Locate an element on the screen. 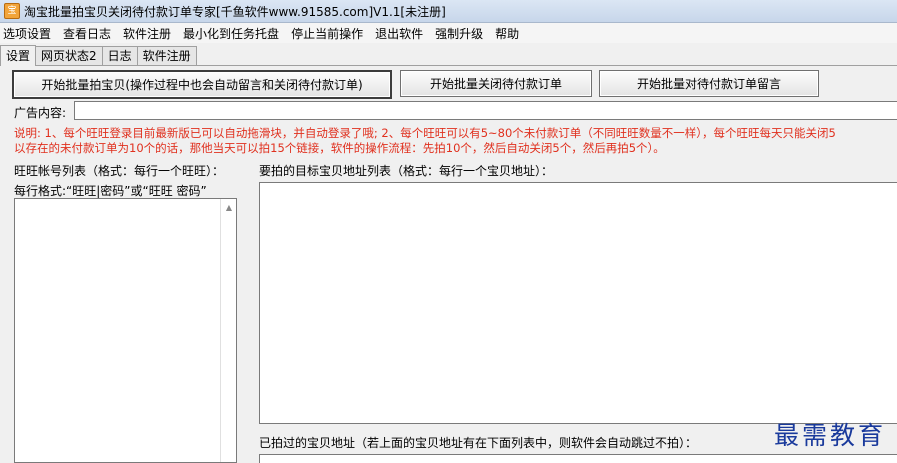  leave-message-button: 开始批量对待付款订单留言 is located at coordinates (709, 83).